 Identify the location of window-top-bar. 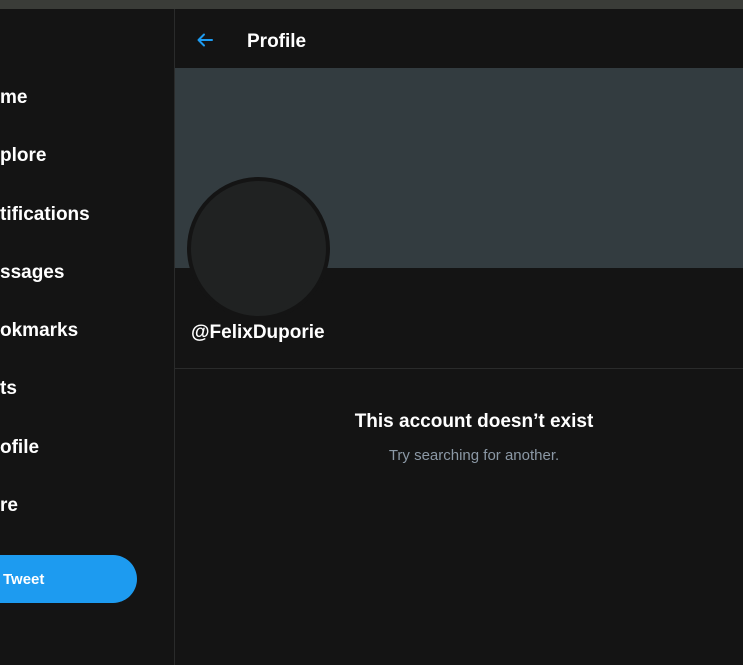
(371, 4).